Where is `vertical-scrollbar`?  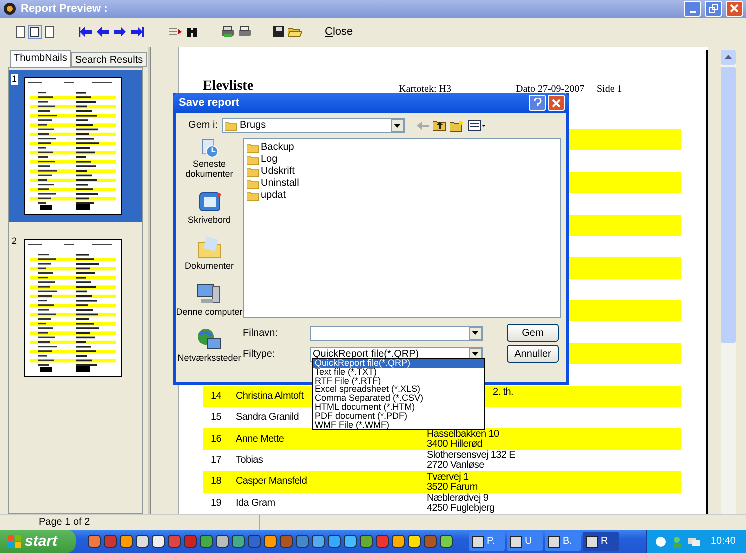
vertical-scrollbar is located at coordinates (728, 282).